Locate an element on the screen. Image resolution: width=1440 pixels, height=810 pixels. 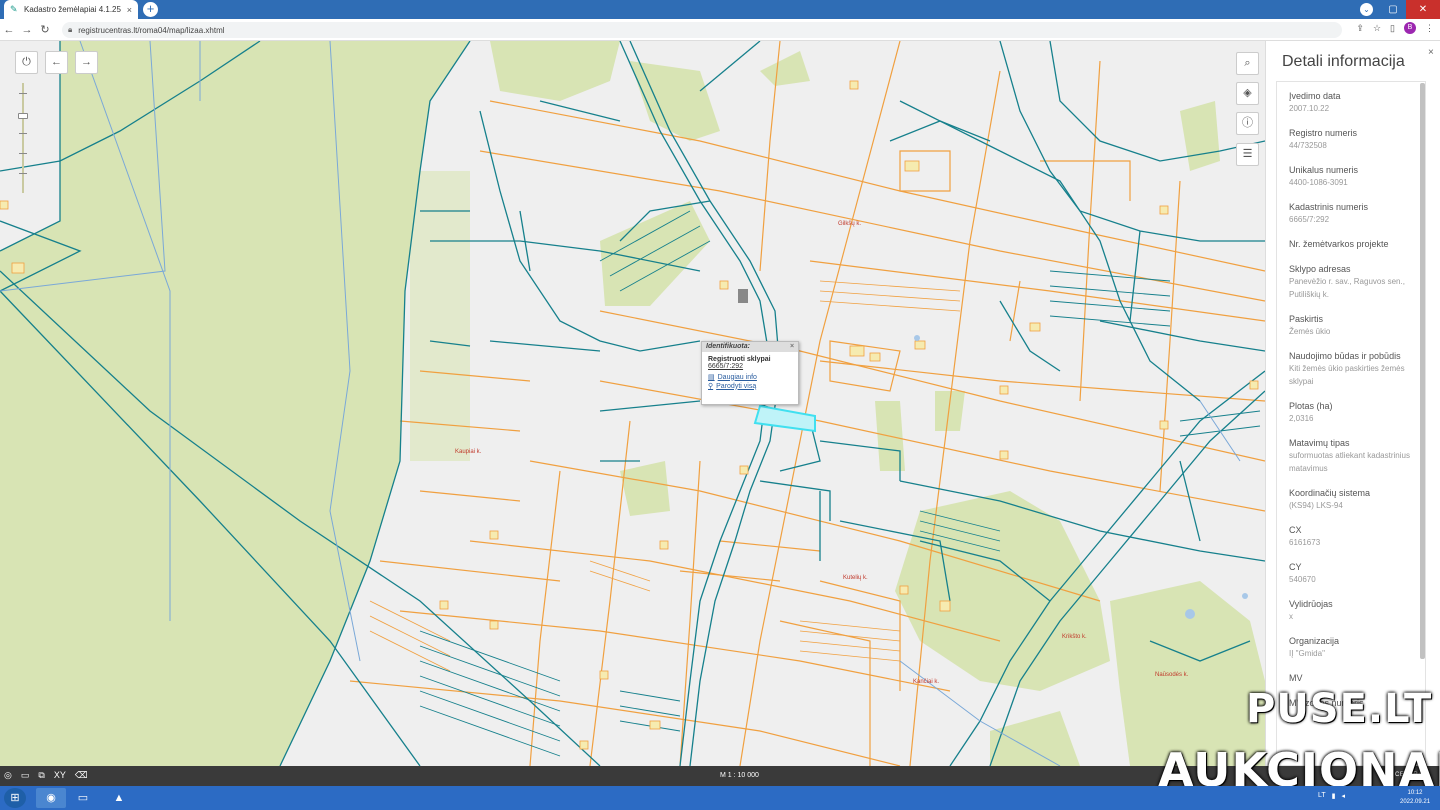
field-area-patch3 is located at coordinates (645, 488).